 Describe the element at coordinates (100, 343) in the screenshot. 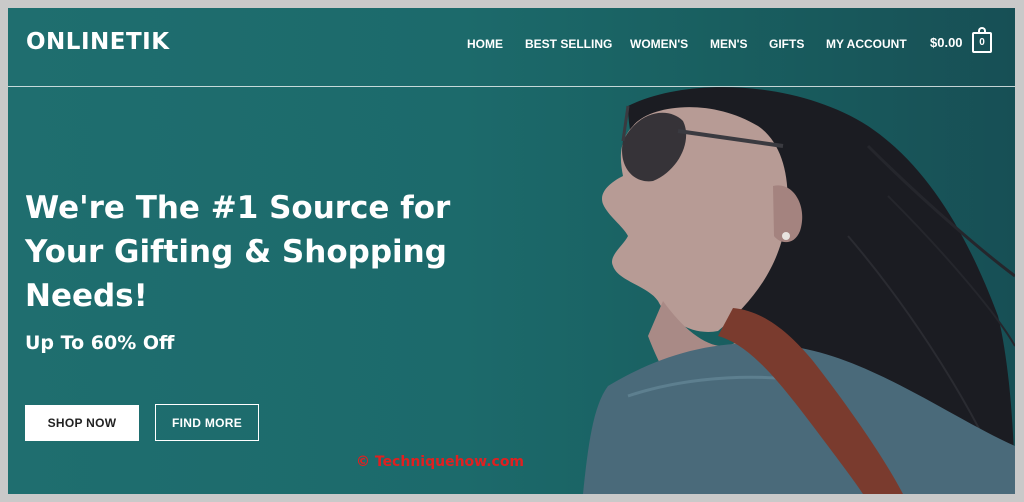

I see `hero-subheadline: Up To 60% Off` at that location.